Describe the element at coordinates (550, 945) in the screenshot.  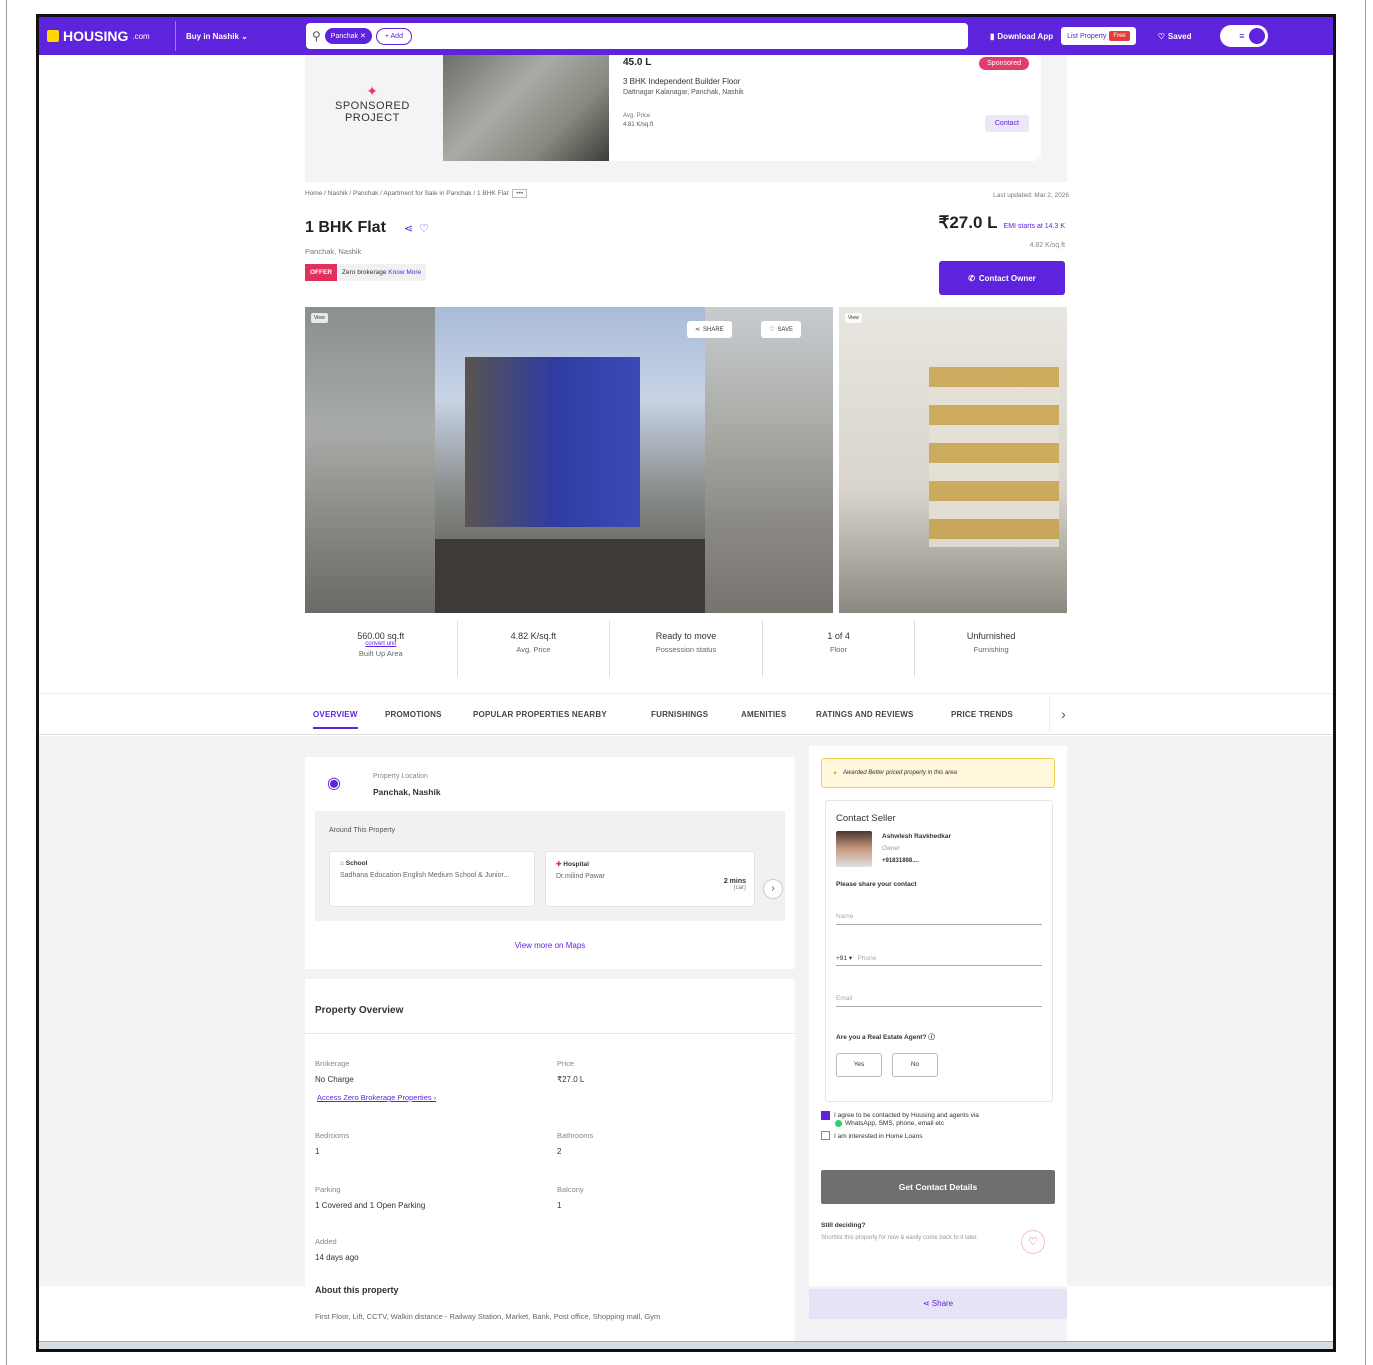
I see `view-more-maps-link: View more on Maps` at that location.